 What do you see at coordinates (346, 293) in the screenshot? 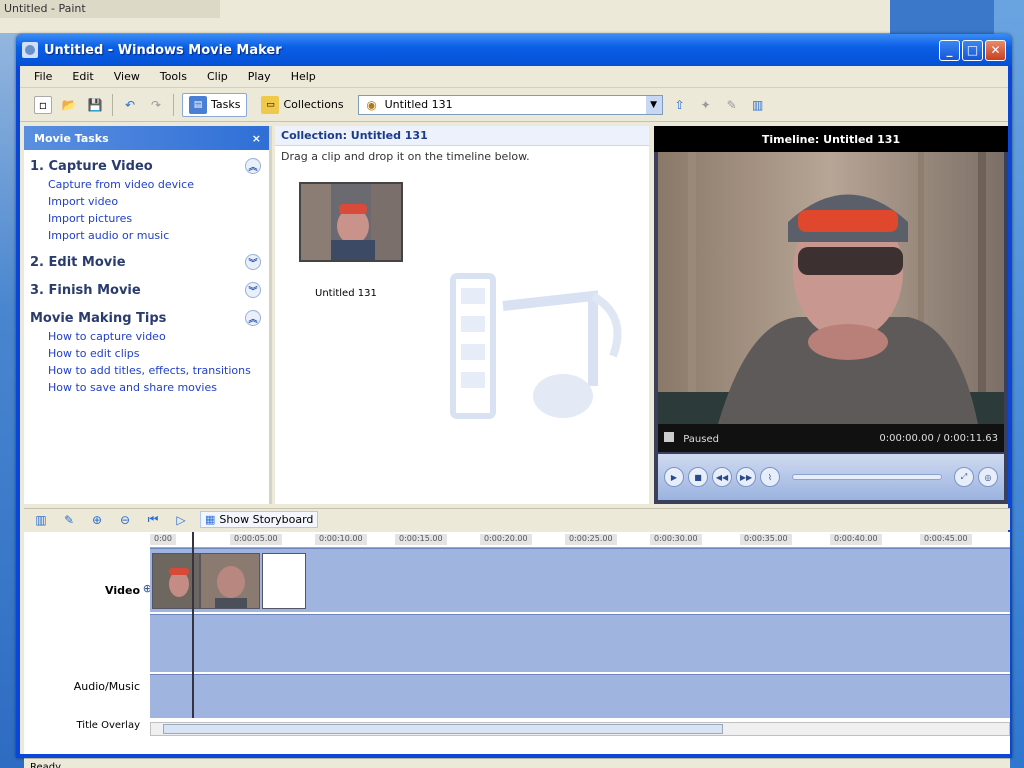
I see `clip-label: Untitled 131` at bounding box center [346, 293].